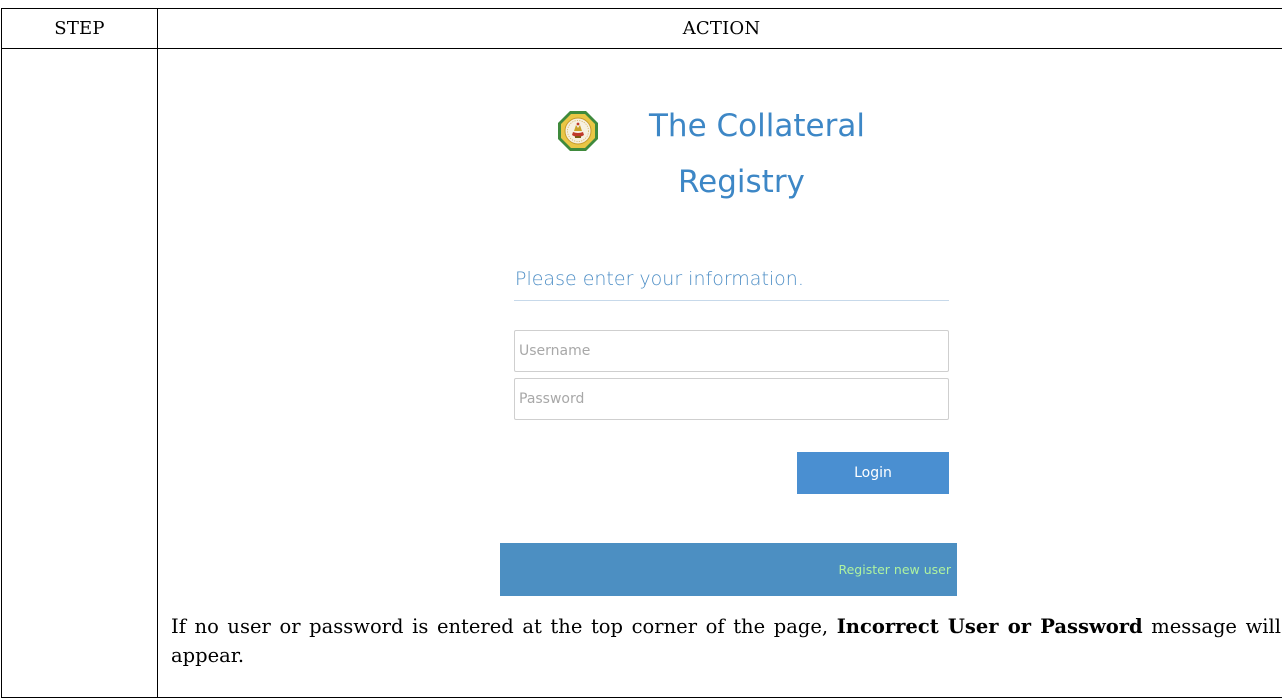 The height and width of the screenshot is (698, 1282). Describe the element at coordinates (757, 126) in the screenshot. I see `brand-title-line-1: The Collateral` at that location.